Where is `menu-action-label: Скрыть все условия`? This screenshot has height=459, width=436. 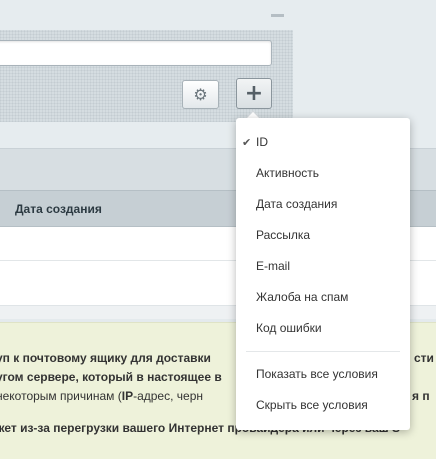 menu-action-label: Скрыть все условия is located at coordinates (312, 405).